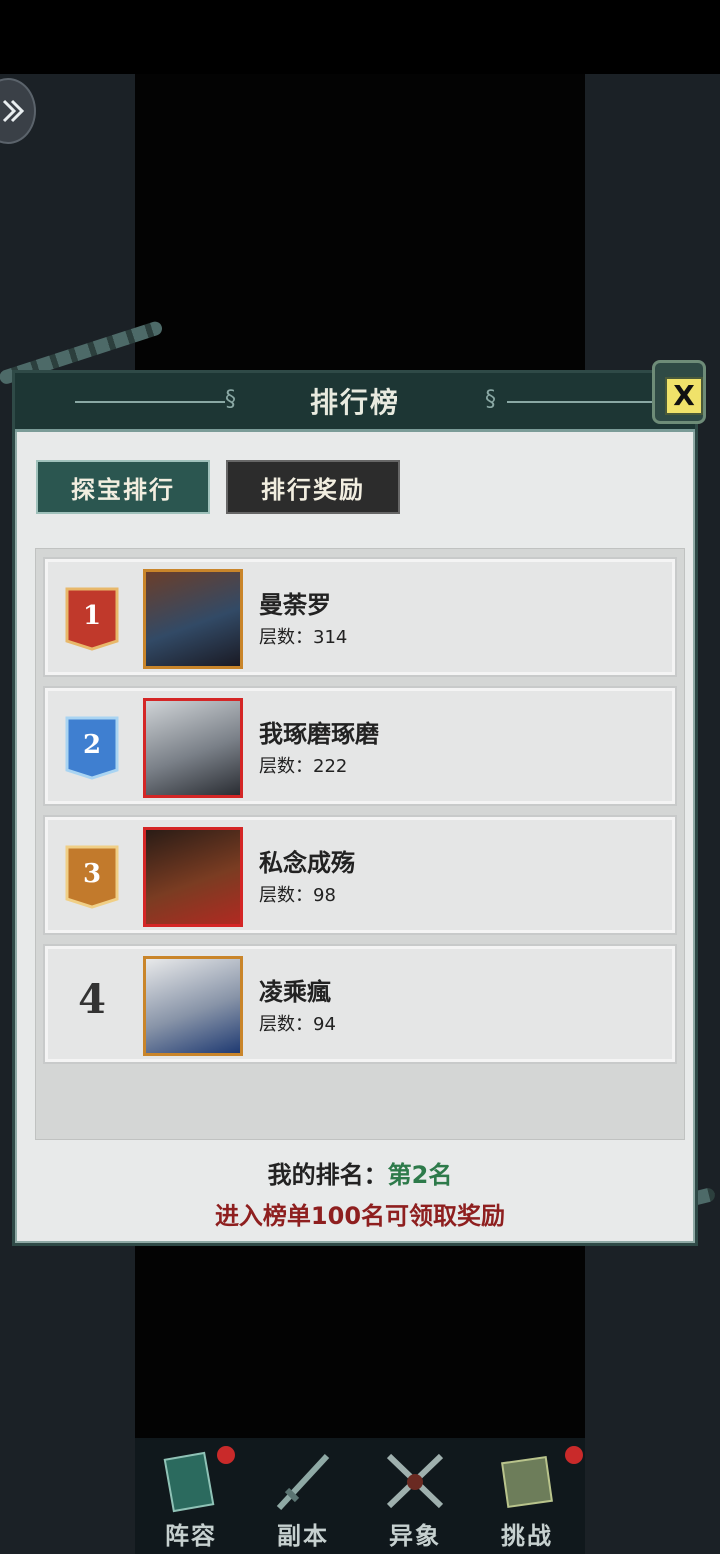 The width and height of the screenshot is (720, 1554). What do you see at coordinates (527, 1536) in the screenshot?
I see `nav-label: 挑战` at bounding box center [527, 1536].